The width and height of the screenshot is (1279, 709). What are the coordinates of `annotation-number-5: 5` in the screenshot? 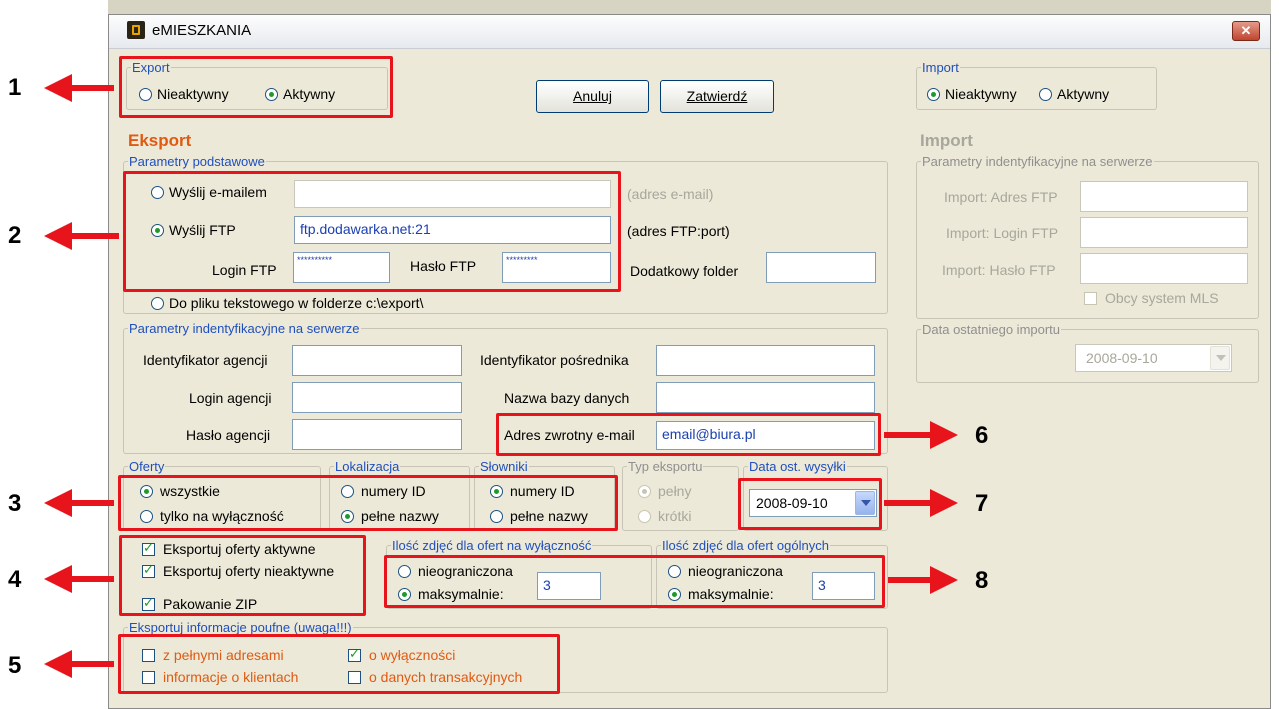 It's located at (15, 665).